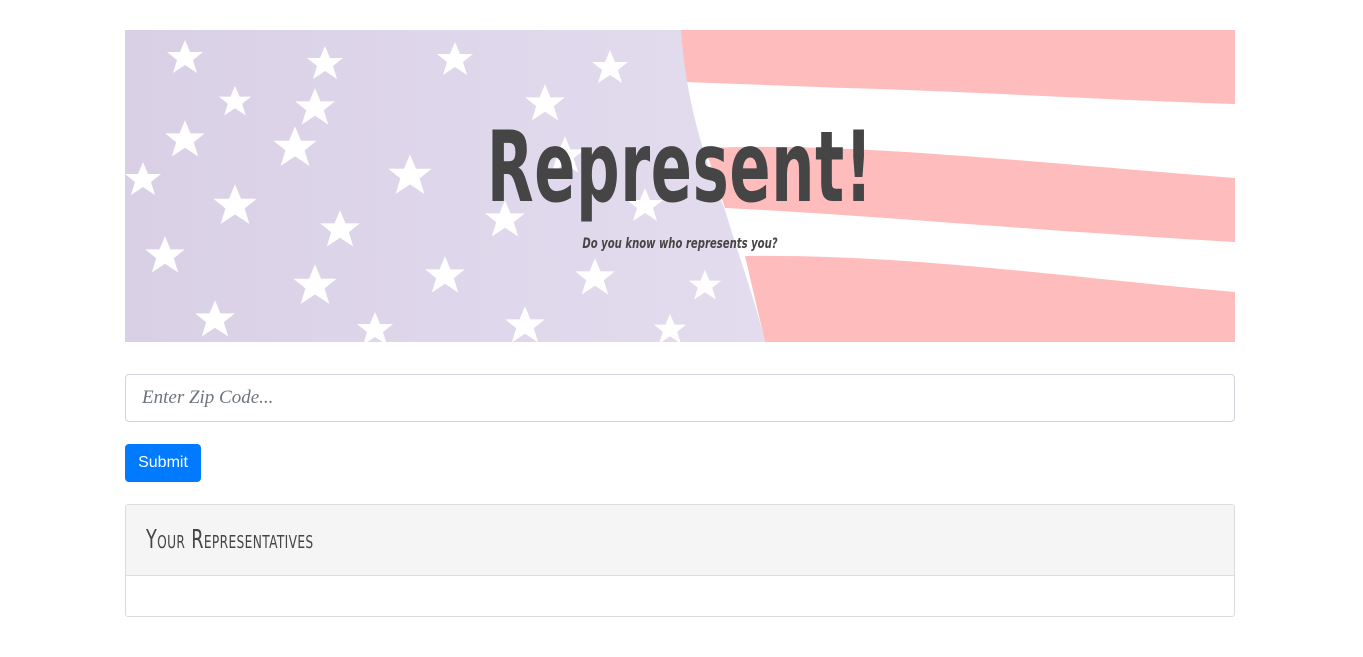  What do you see at coordinates (163, 463) in the screenshot?
I see `submit-button: Submit` at bounding box center [163, 463].